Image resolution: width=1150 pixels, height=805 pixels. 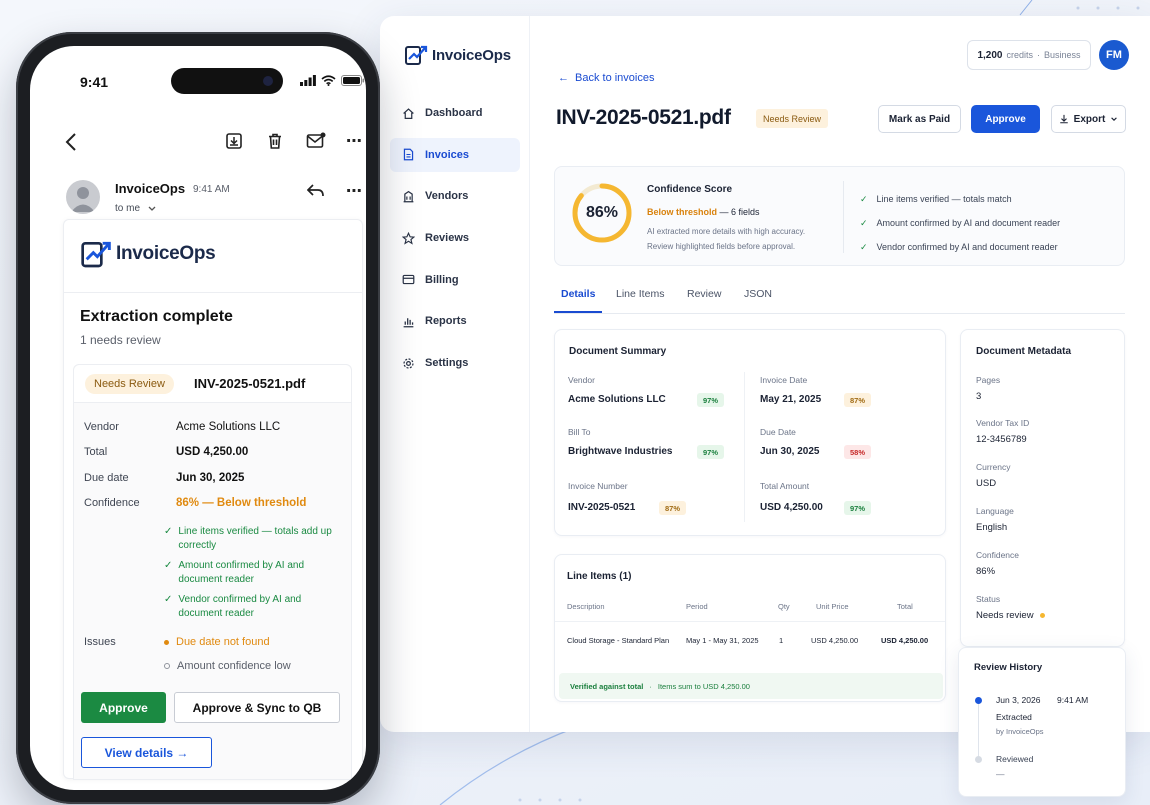 I want to click on sidebar-item-dashboard: Dashboard, so click(x=455, y=113).